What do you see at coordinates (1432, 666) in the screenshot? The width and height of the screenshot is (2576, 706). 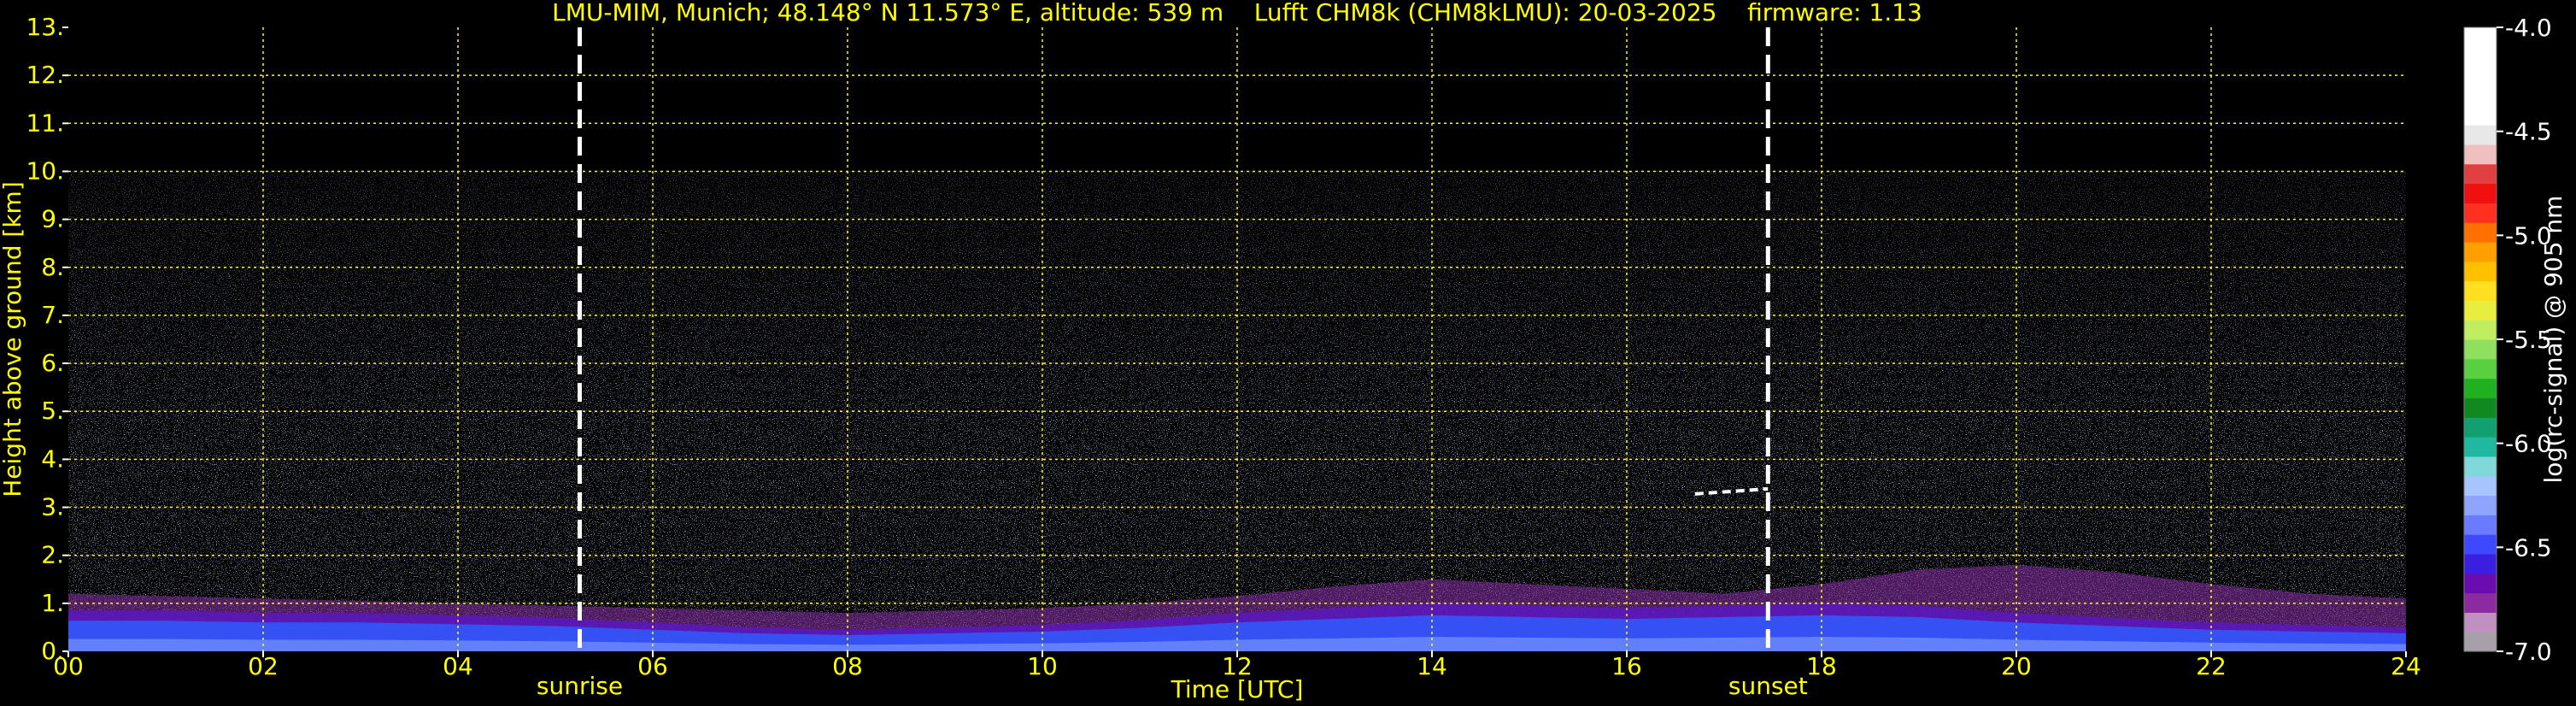 I see `x-tick-label: 14` at bounding box center [1432, 666].